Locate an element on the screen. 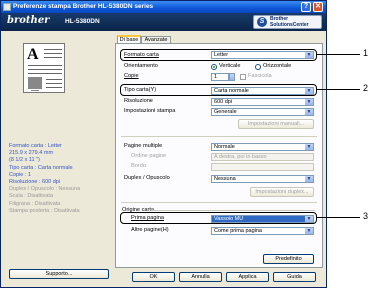  orientation-label: Orientamento is located at coordinates (141, 66).